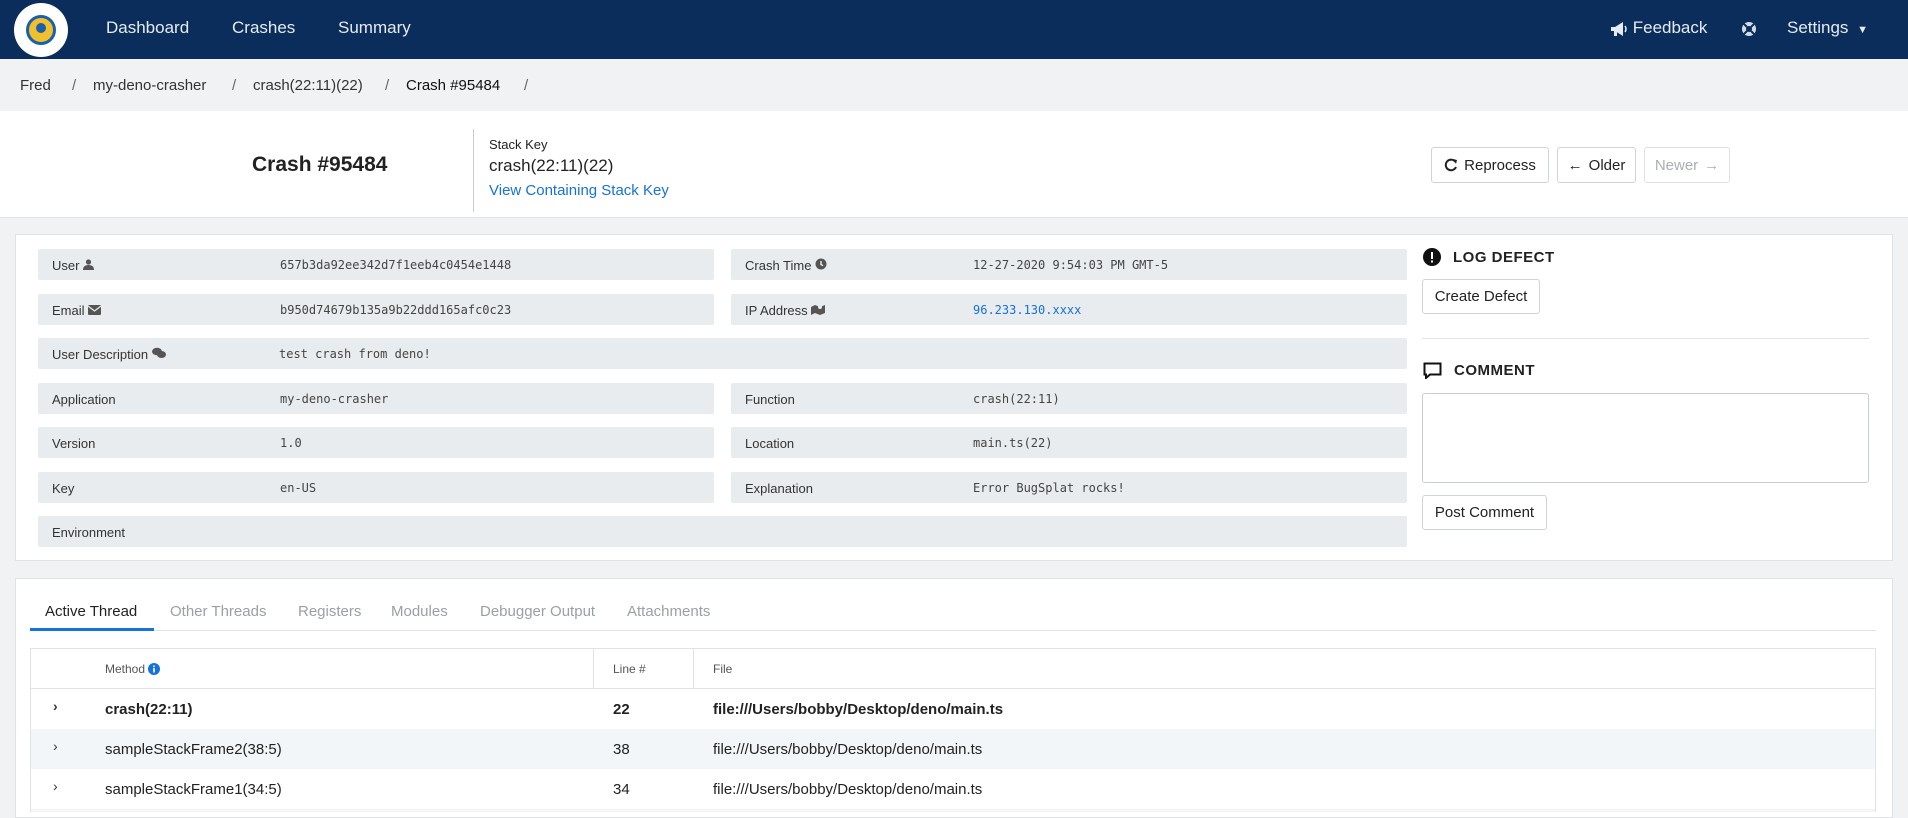 The width and height of the screenshot is (1908, 818). What do you see at coordinates (818, 310) in the screenshot?
I see `map-marker-icon` at bounding box center [818, 310].